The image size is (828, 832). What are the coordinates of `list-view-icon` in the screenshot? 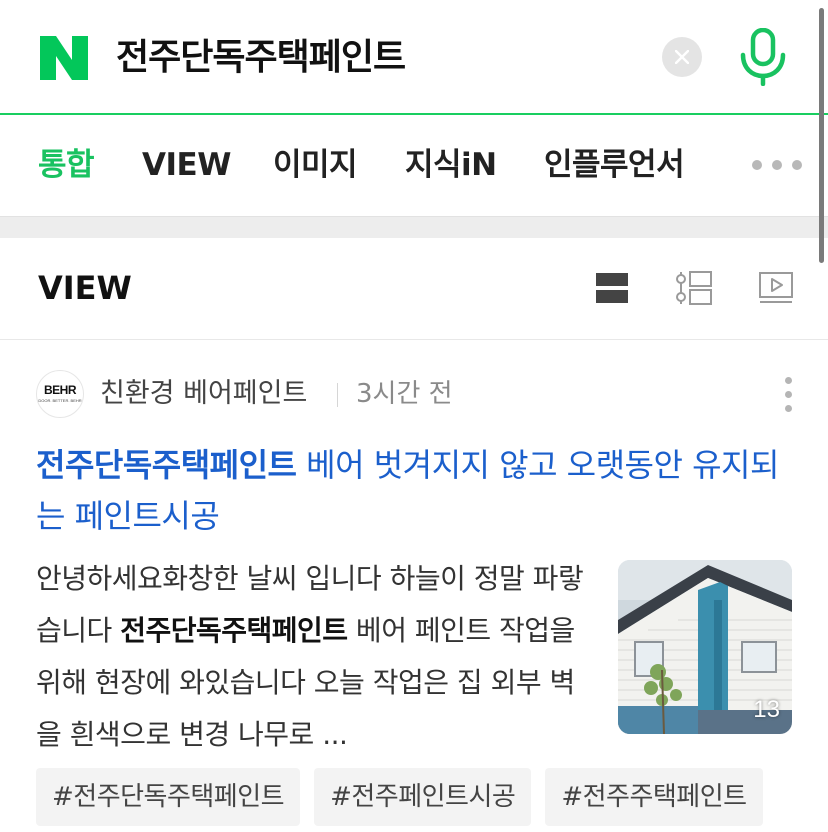 It's located at (612, 288).